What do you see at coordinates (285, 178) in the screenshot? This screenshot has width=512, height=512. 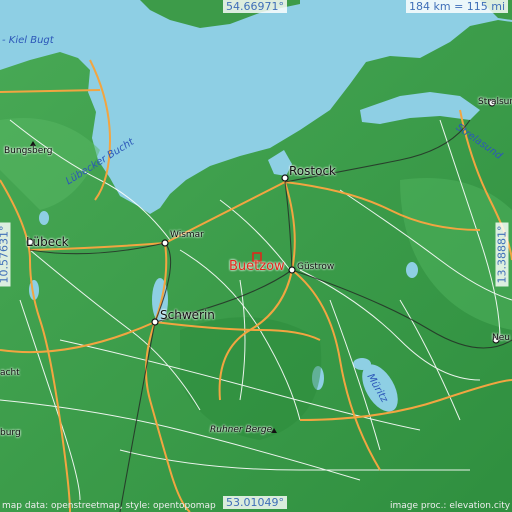 I see `marker-rostock` at bounding box center [285, 178].